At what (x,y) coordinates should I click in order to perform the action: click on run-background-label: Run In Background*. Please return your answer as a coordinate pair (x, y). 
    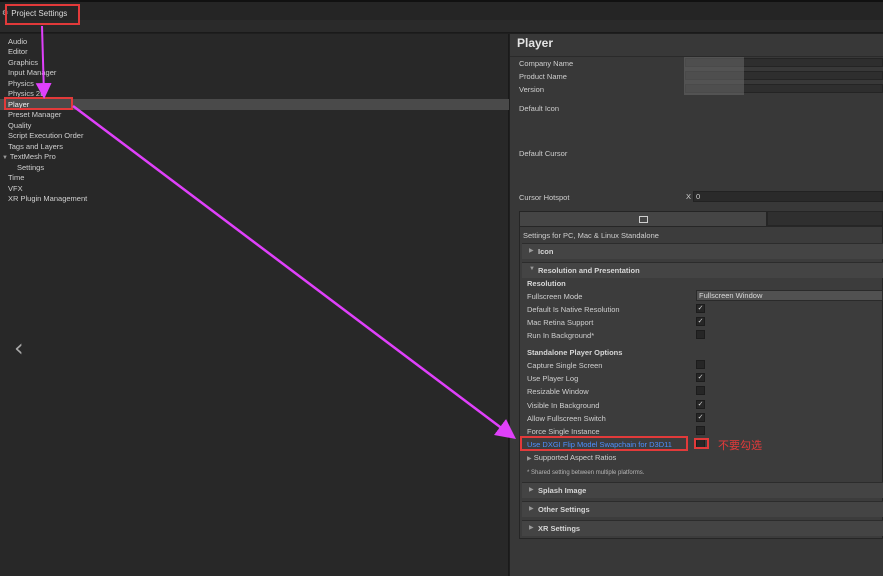
    Looking at the image, I should click on (561, 335).